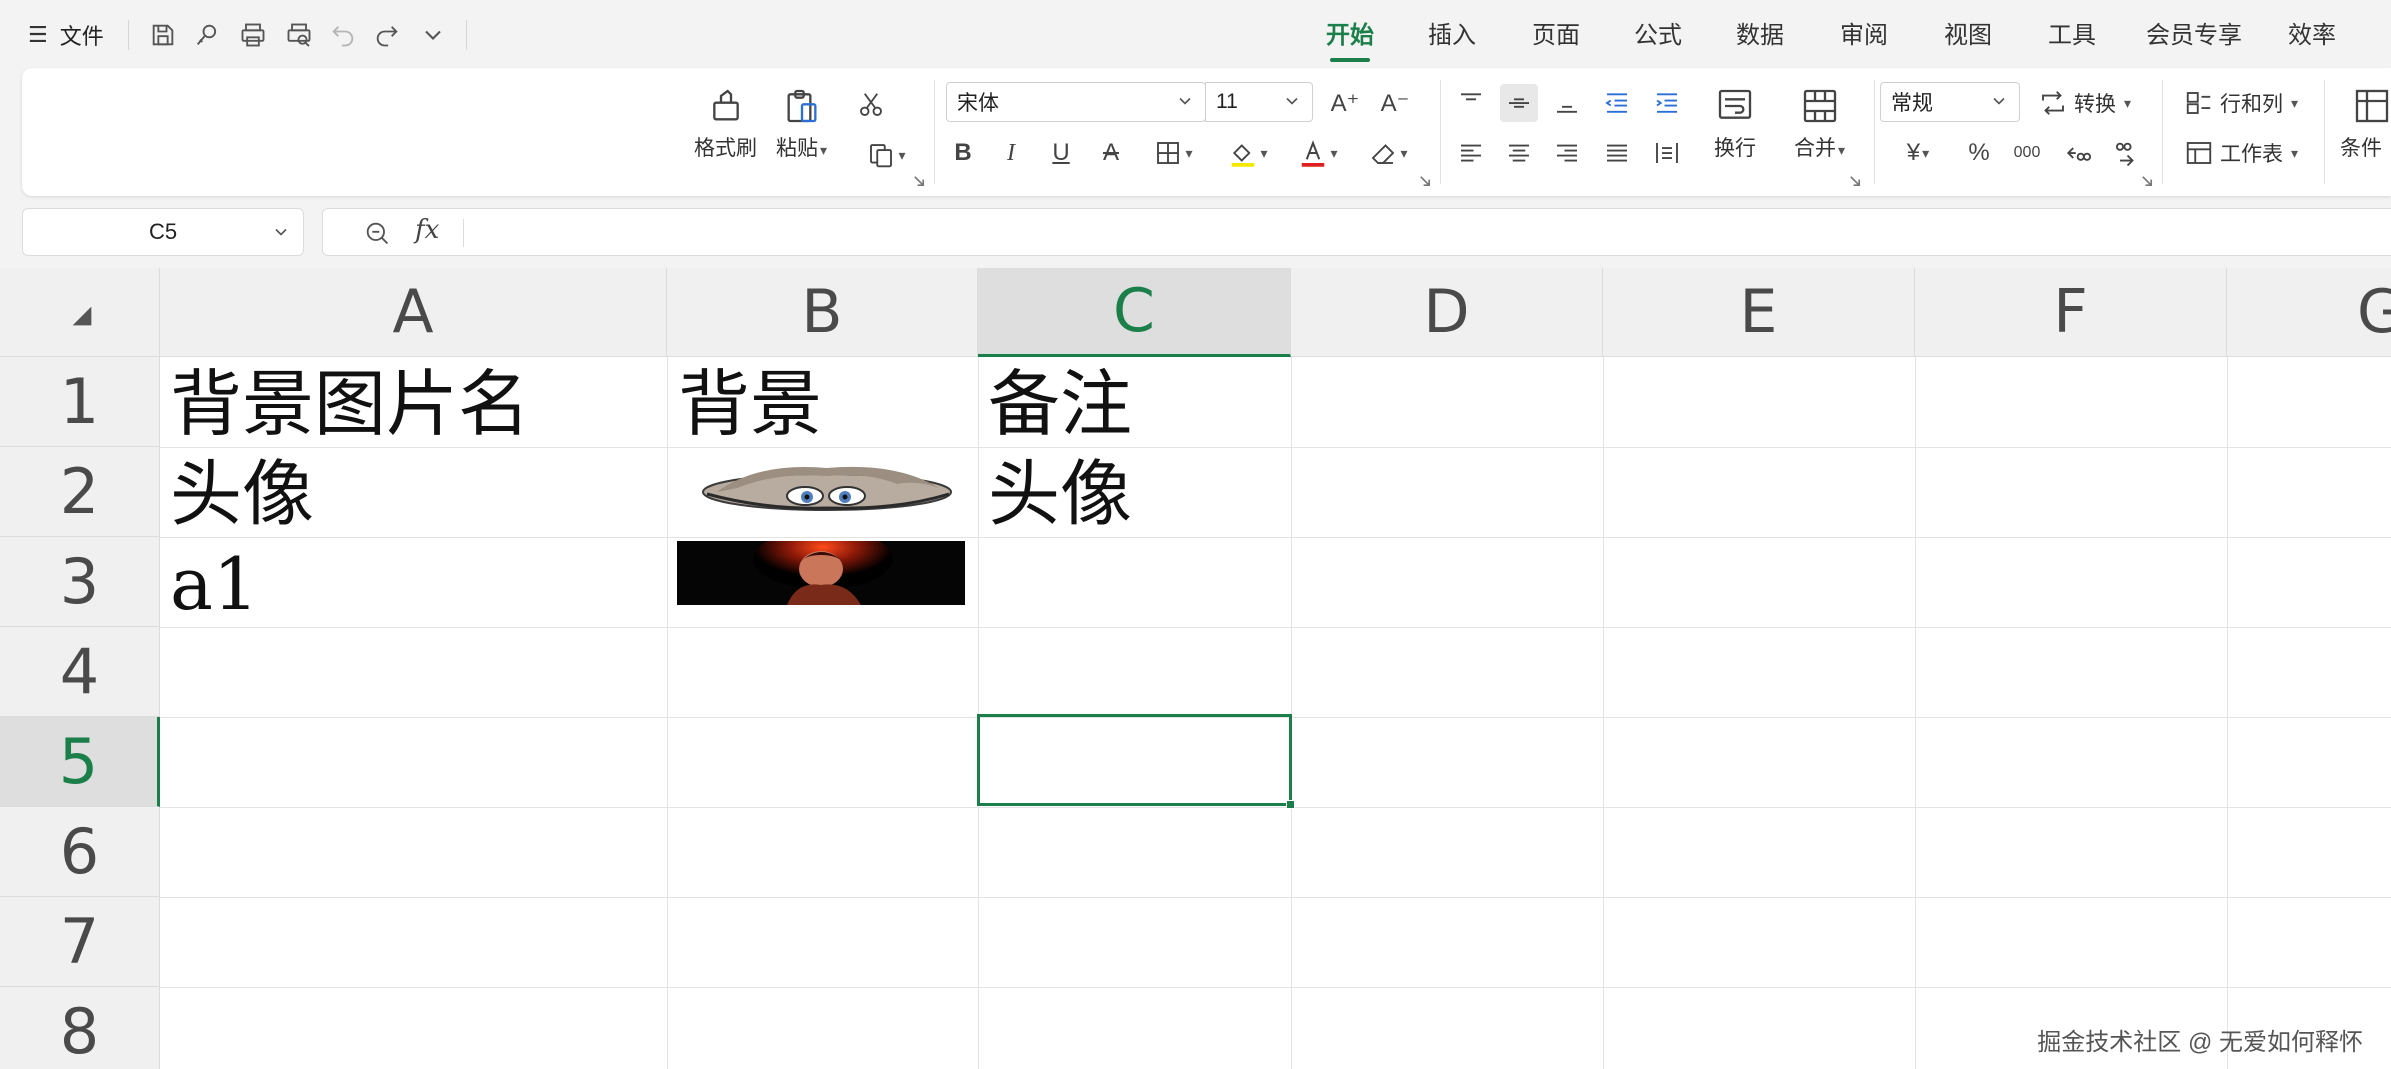 The image size is (2391, 1069). I want to click on clipboard-launcher-icon, so click(919, 181).